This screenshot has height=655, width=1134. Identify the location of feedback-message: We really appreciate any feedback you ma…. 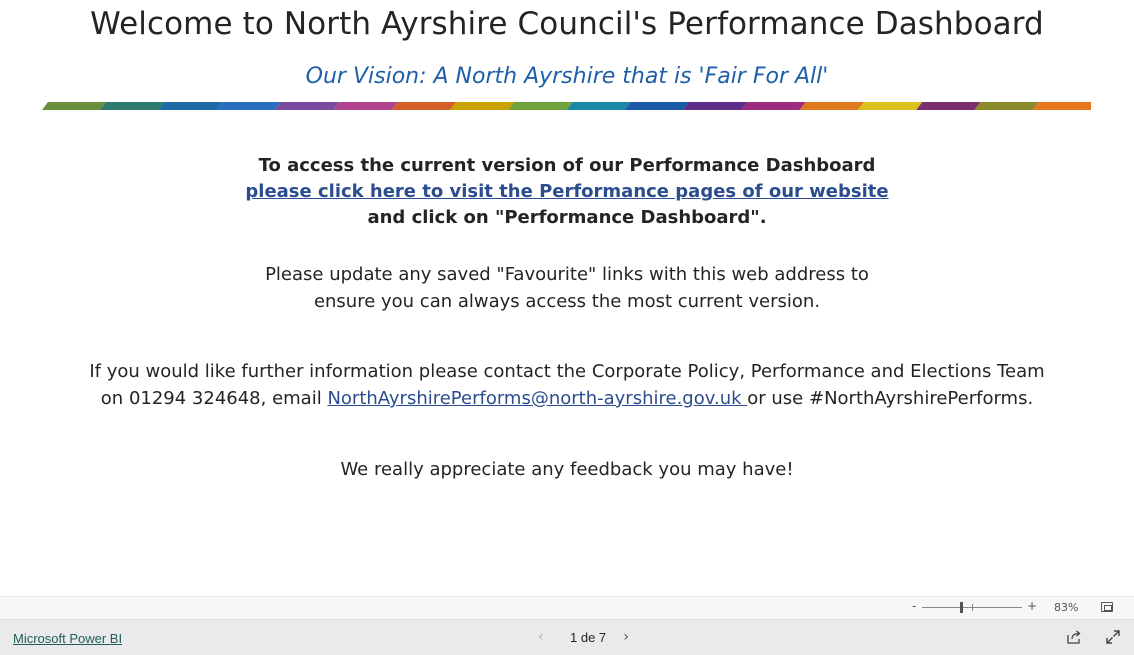
(567, 469).